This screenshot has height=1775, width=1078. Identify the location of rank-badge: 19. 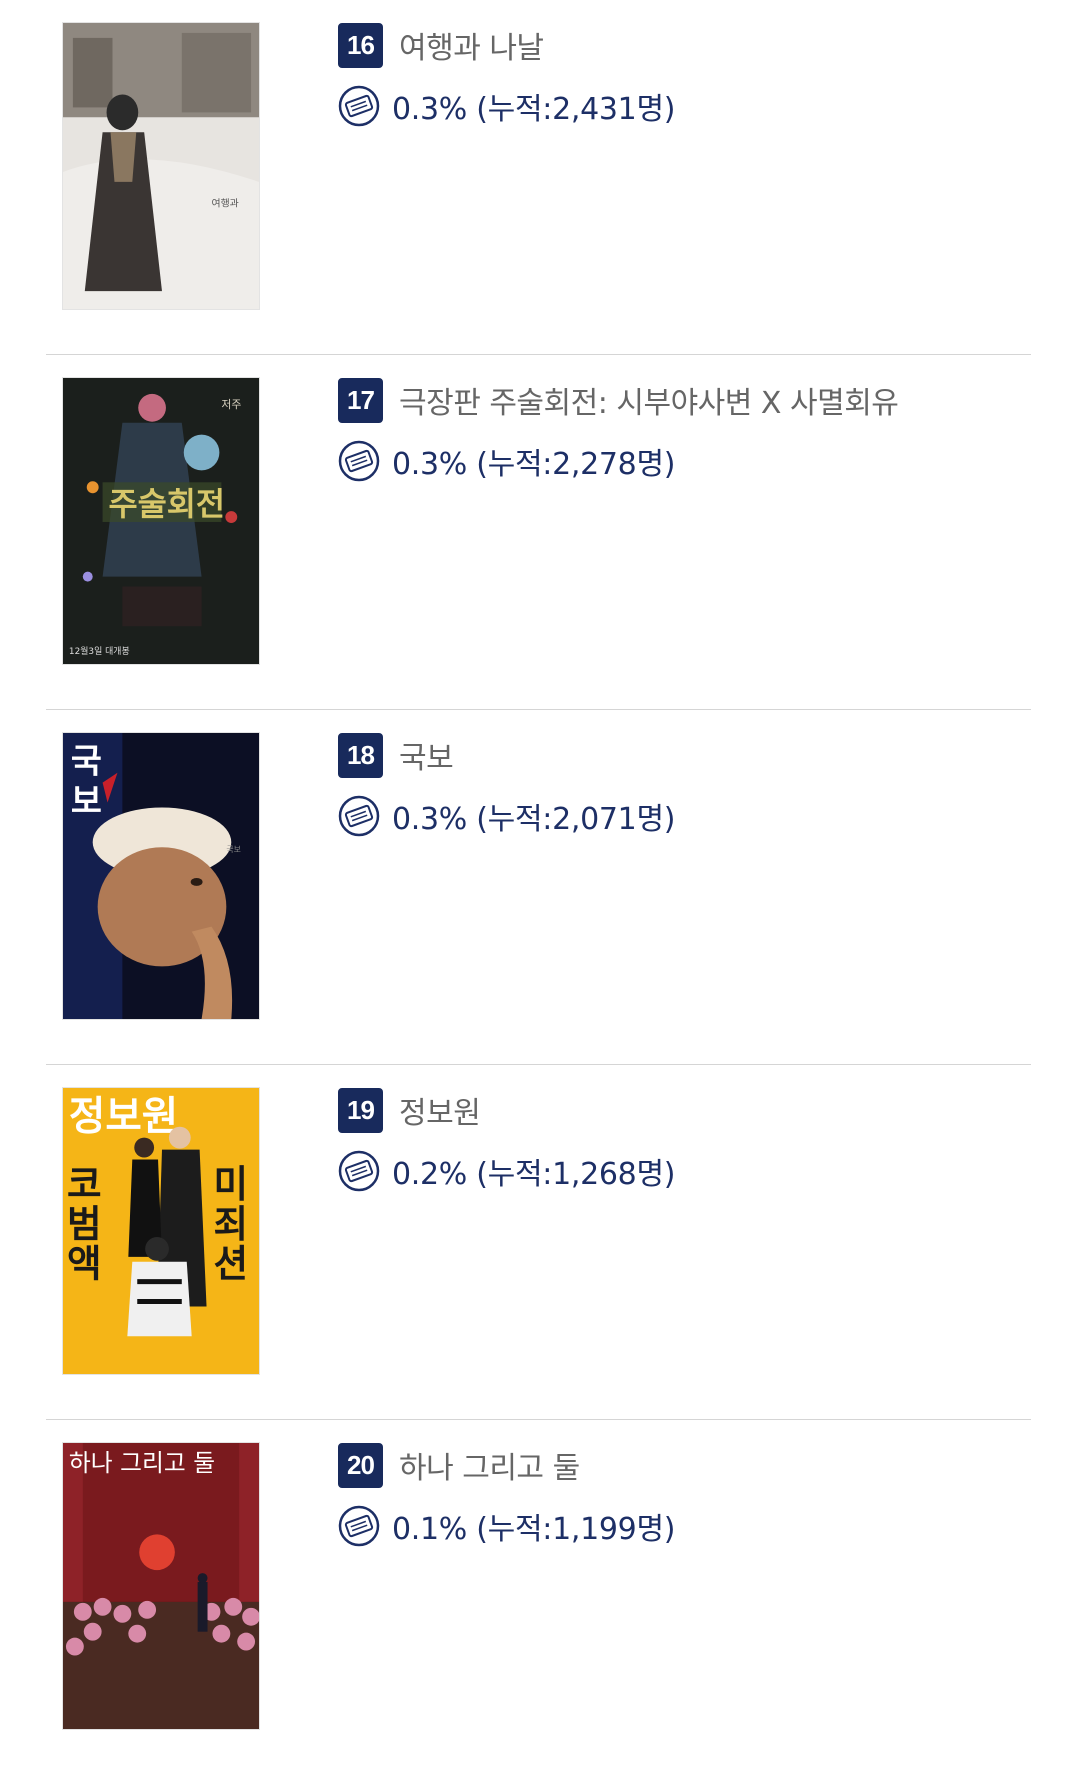
(360, 1110).